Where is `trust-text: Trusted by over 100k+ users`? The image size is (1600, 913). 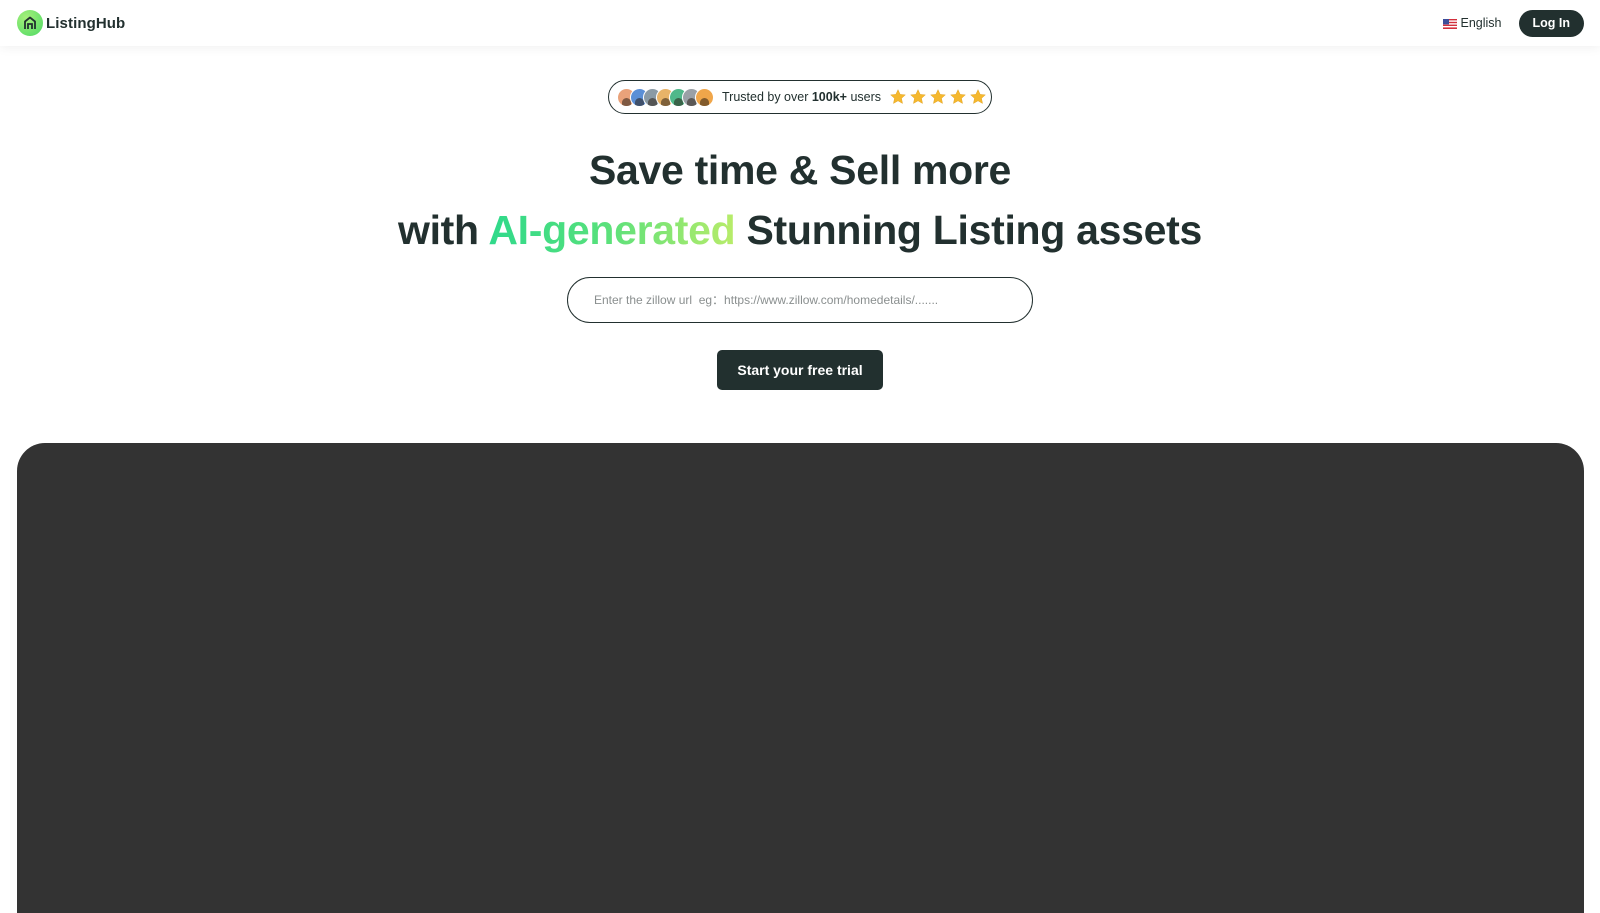 trust-text: Trusted by over 100k+ users is located at coordinates (801, 97).